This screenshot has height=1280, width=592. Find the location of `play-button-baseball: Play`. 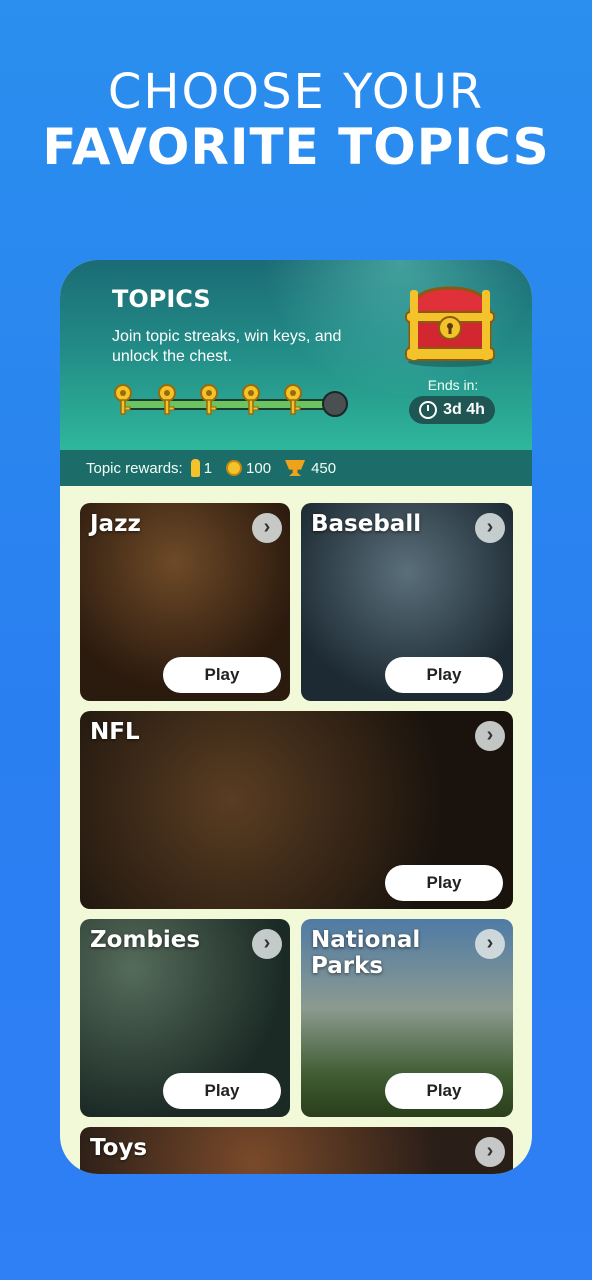

play-button-baseball: Play is located at coordinates (444, 675).